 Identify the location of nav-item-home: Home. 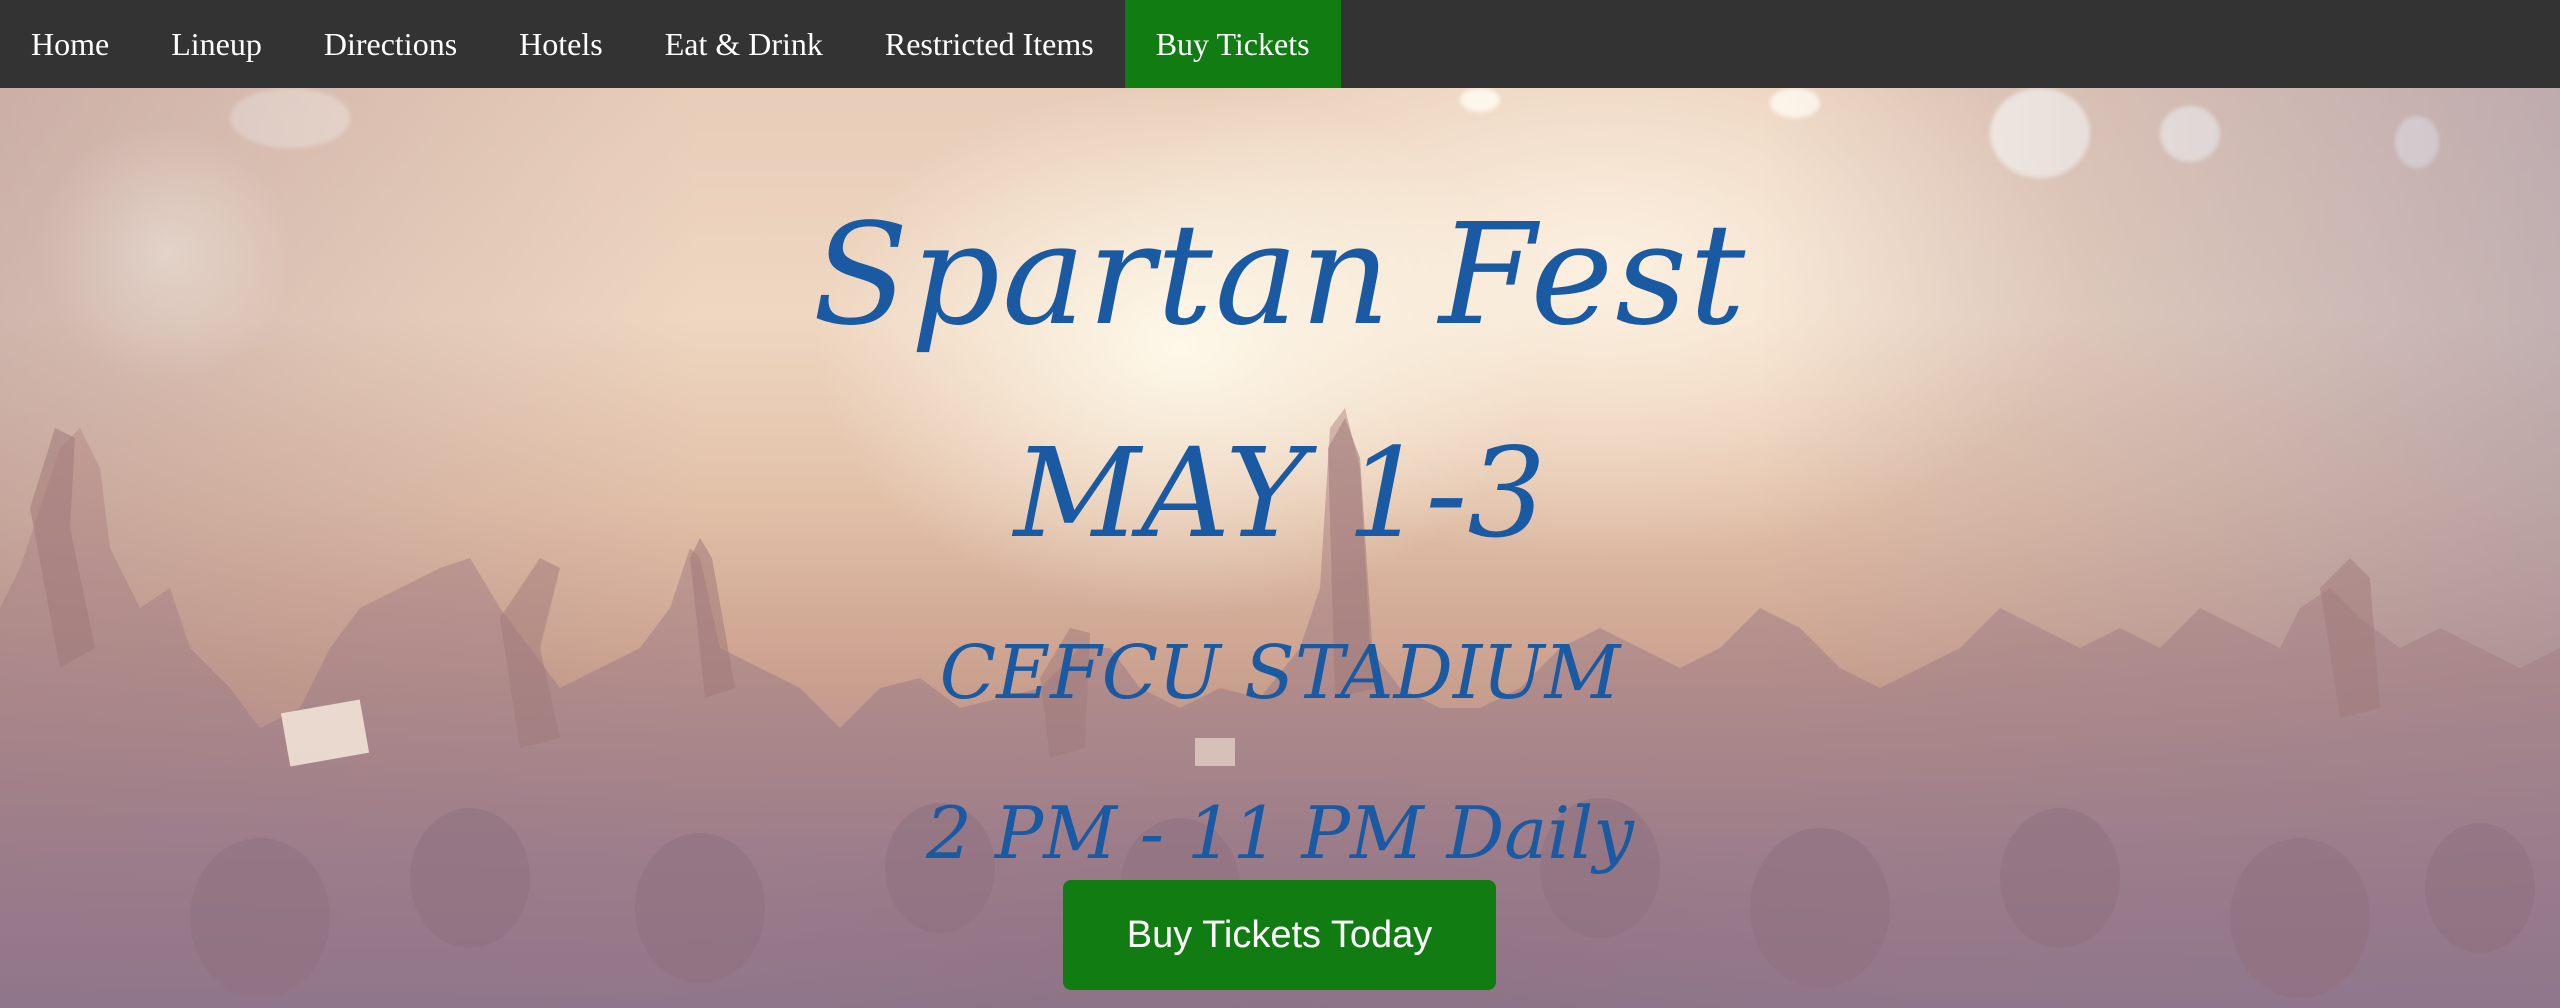
(70, 44).